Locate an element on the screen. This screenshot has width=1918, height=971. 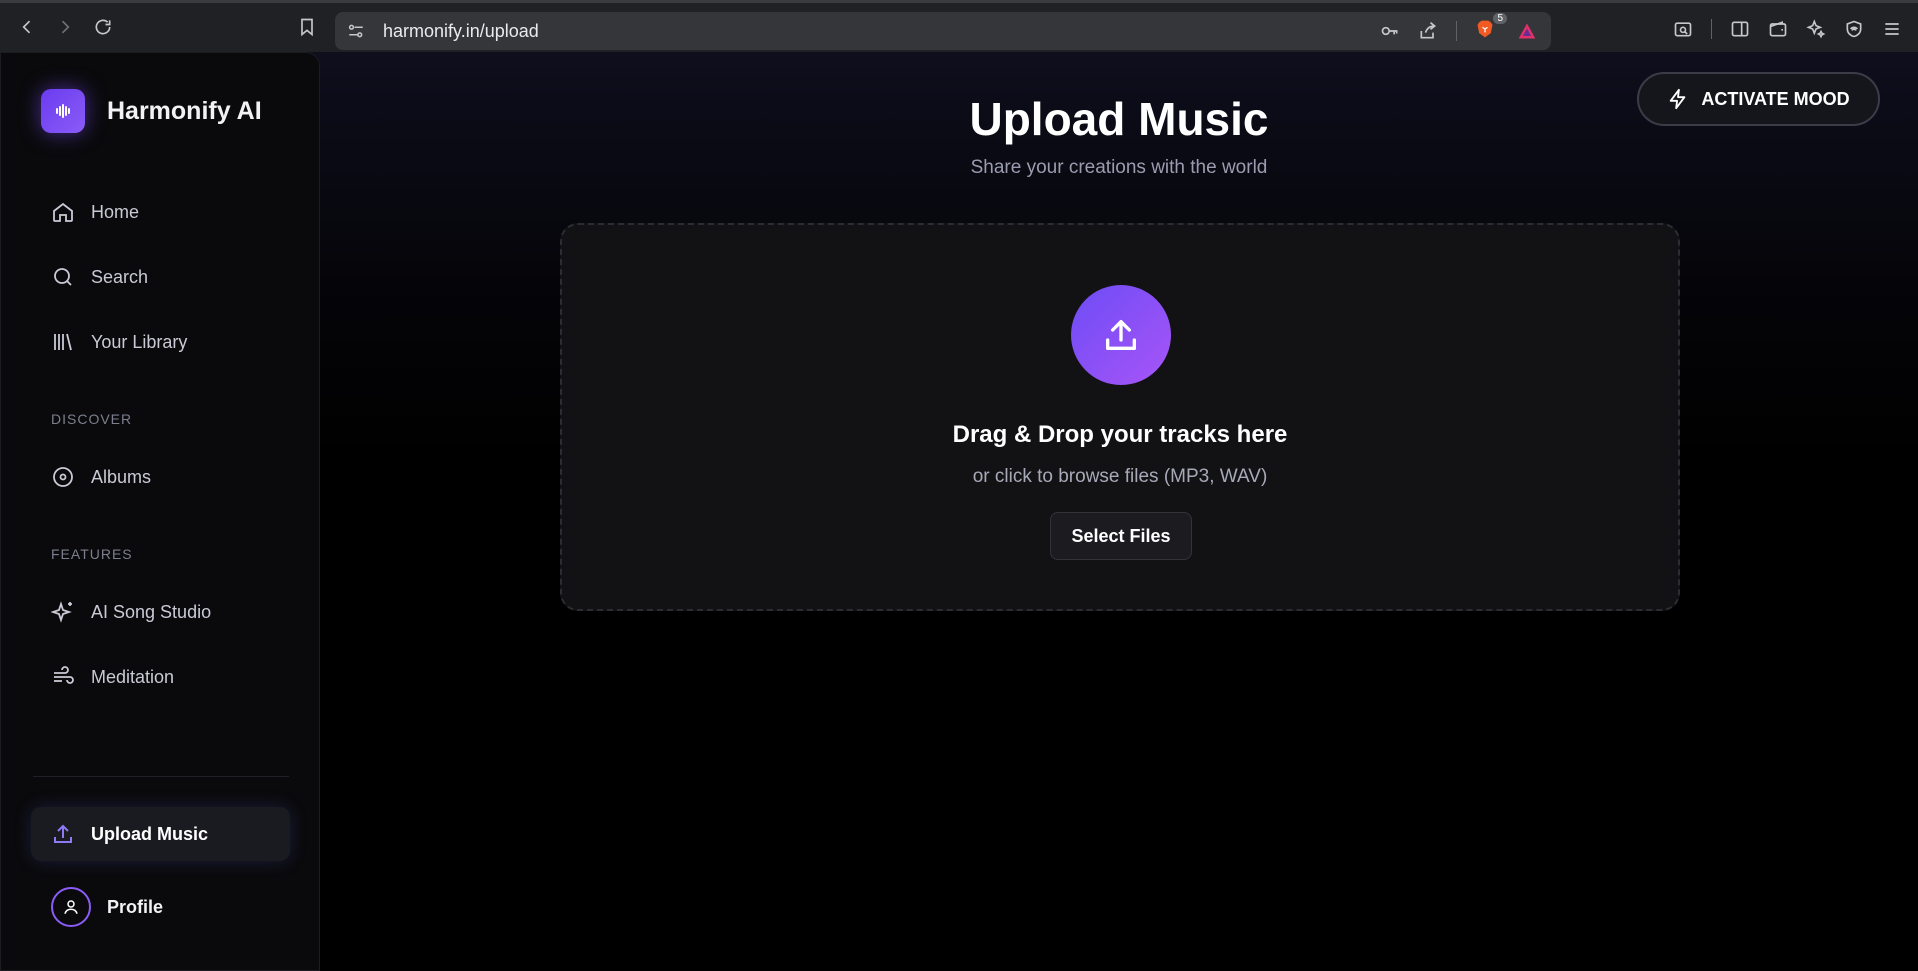
reload-icon is located at coordinates (103, 27).